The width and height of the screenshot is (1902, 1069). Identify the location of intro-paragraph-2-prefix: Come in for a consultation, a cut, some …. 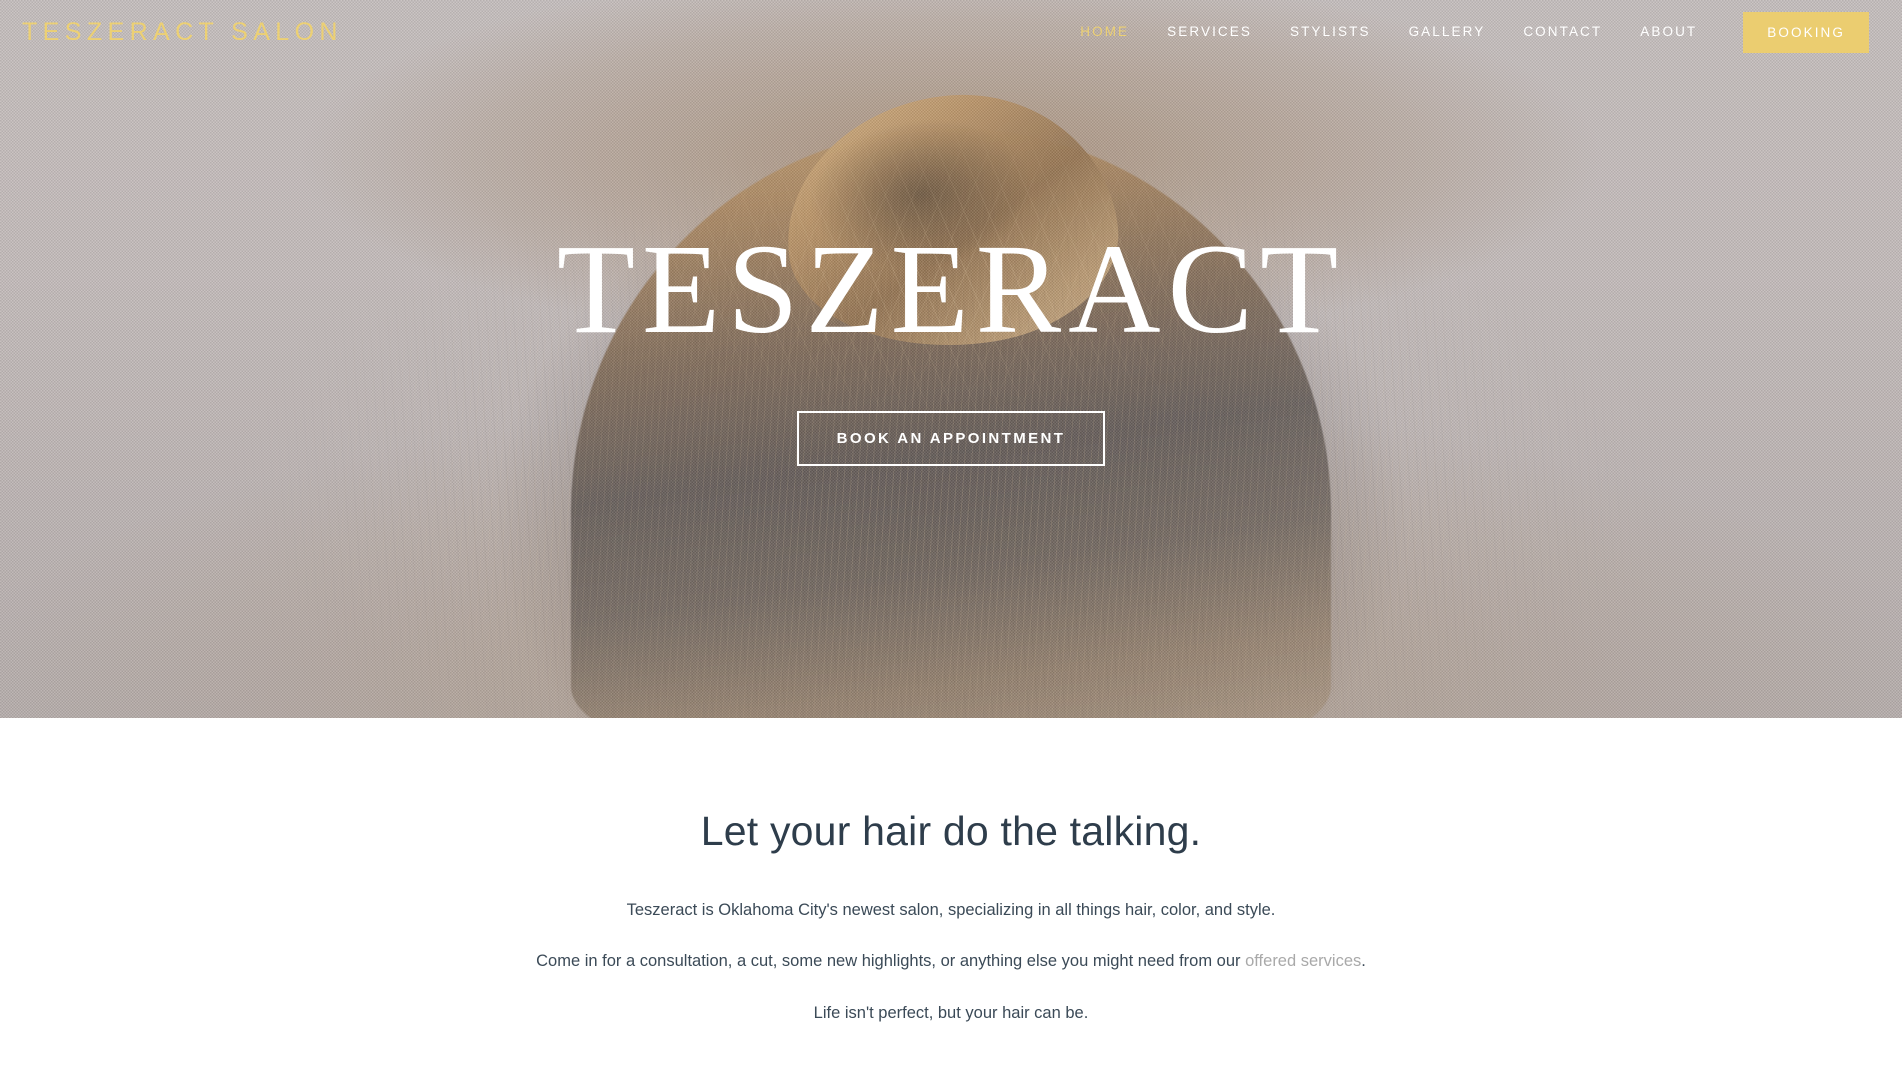
(891, 961).